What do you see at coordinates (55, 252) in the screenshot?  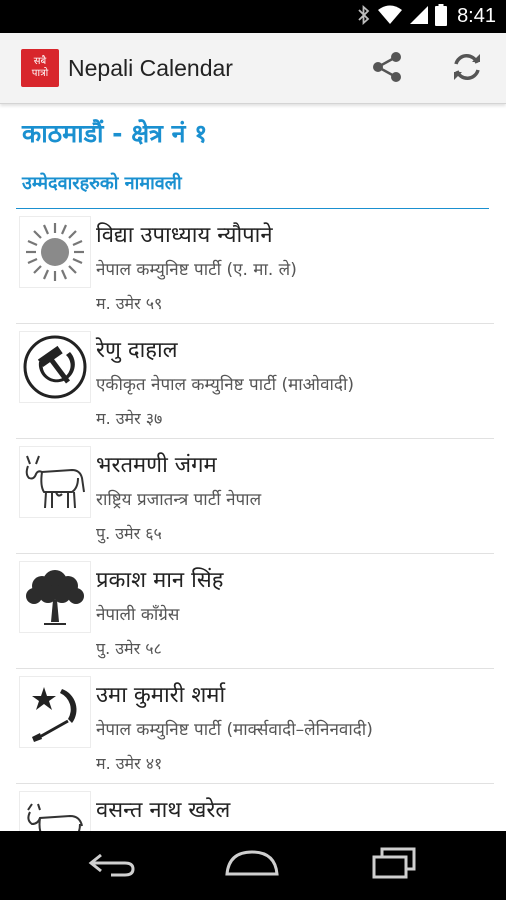 I see `sun-icon` at bounding box center [55, 252].